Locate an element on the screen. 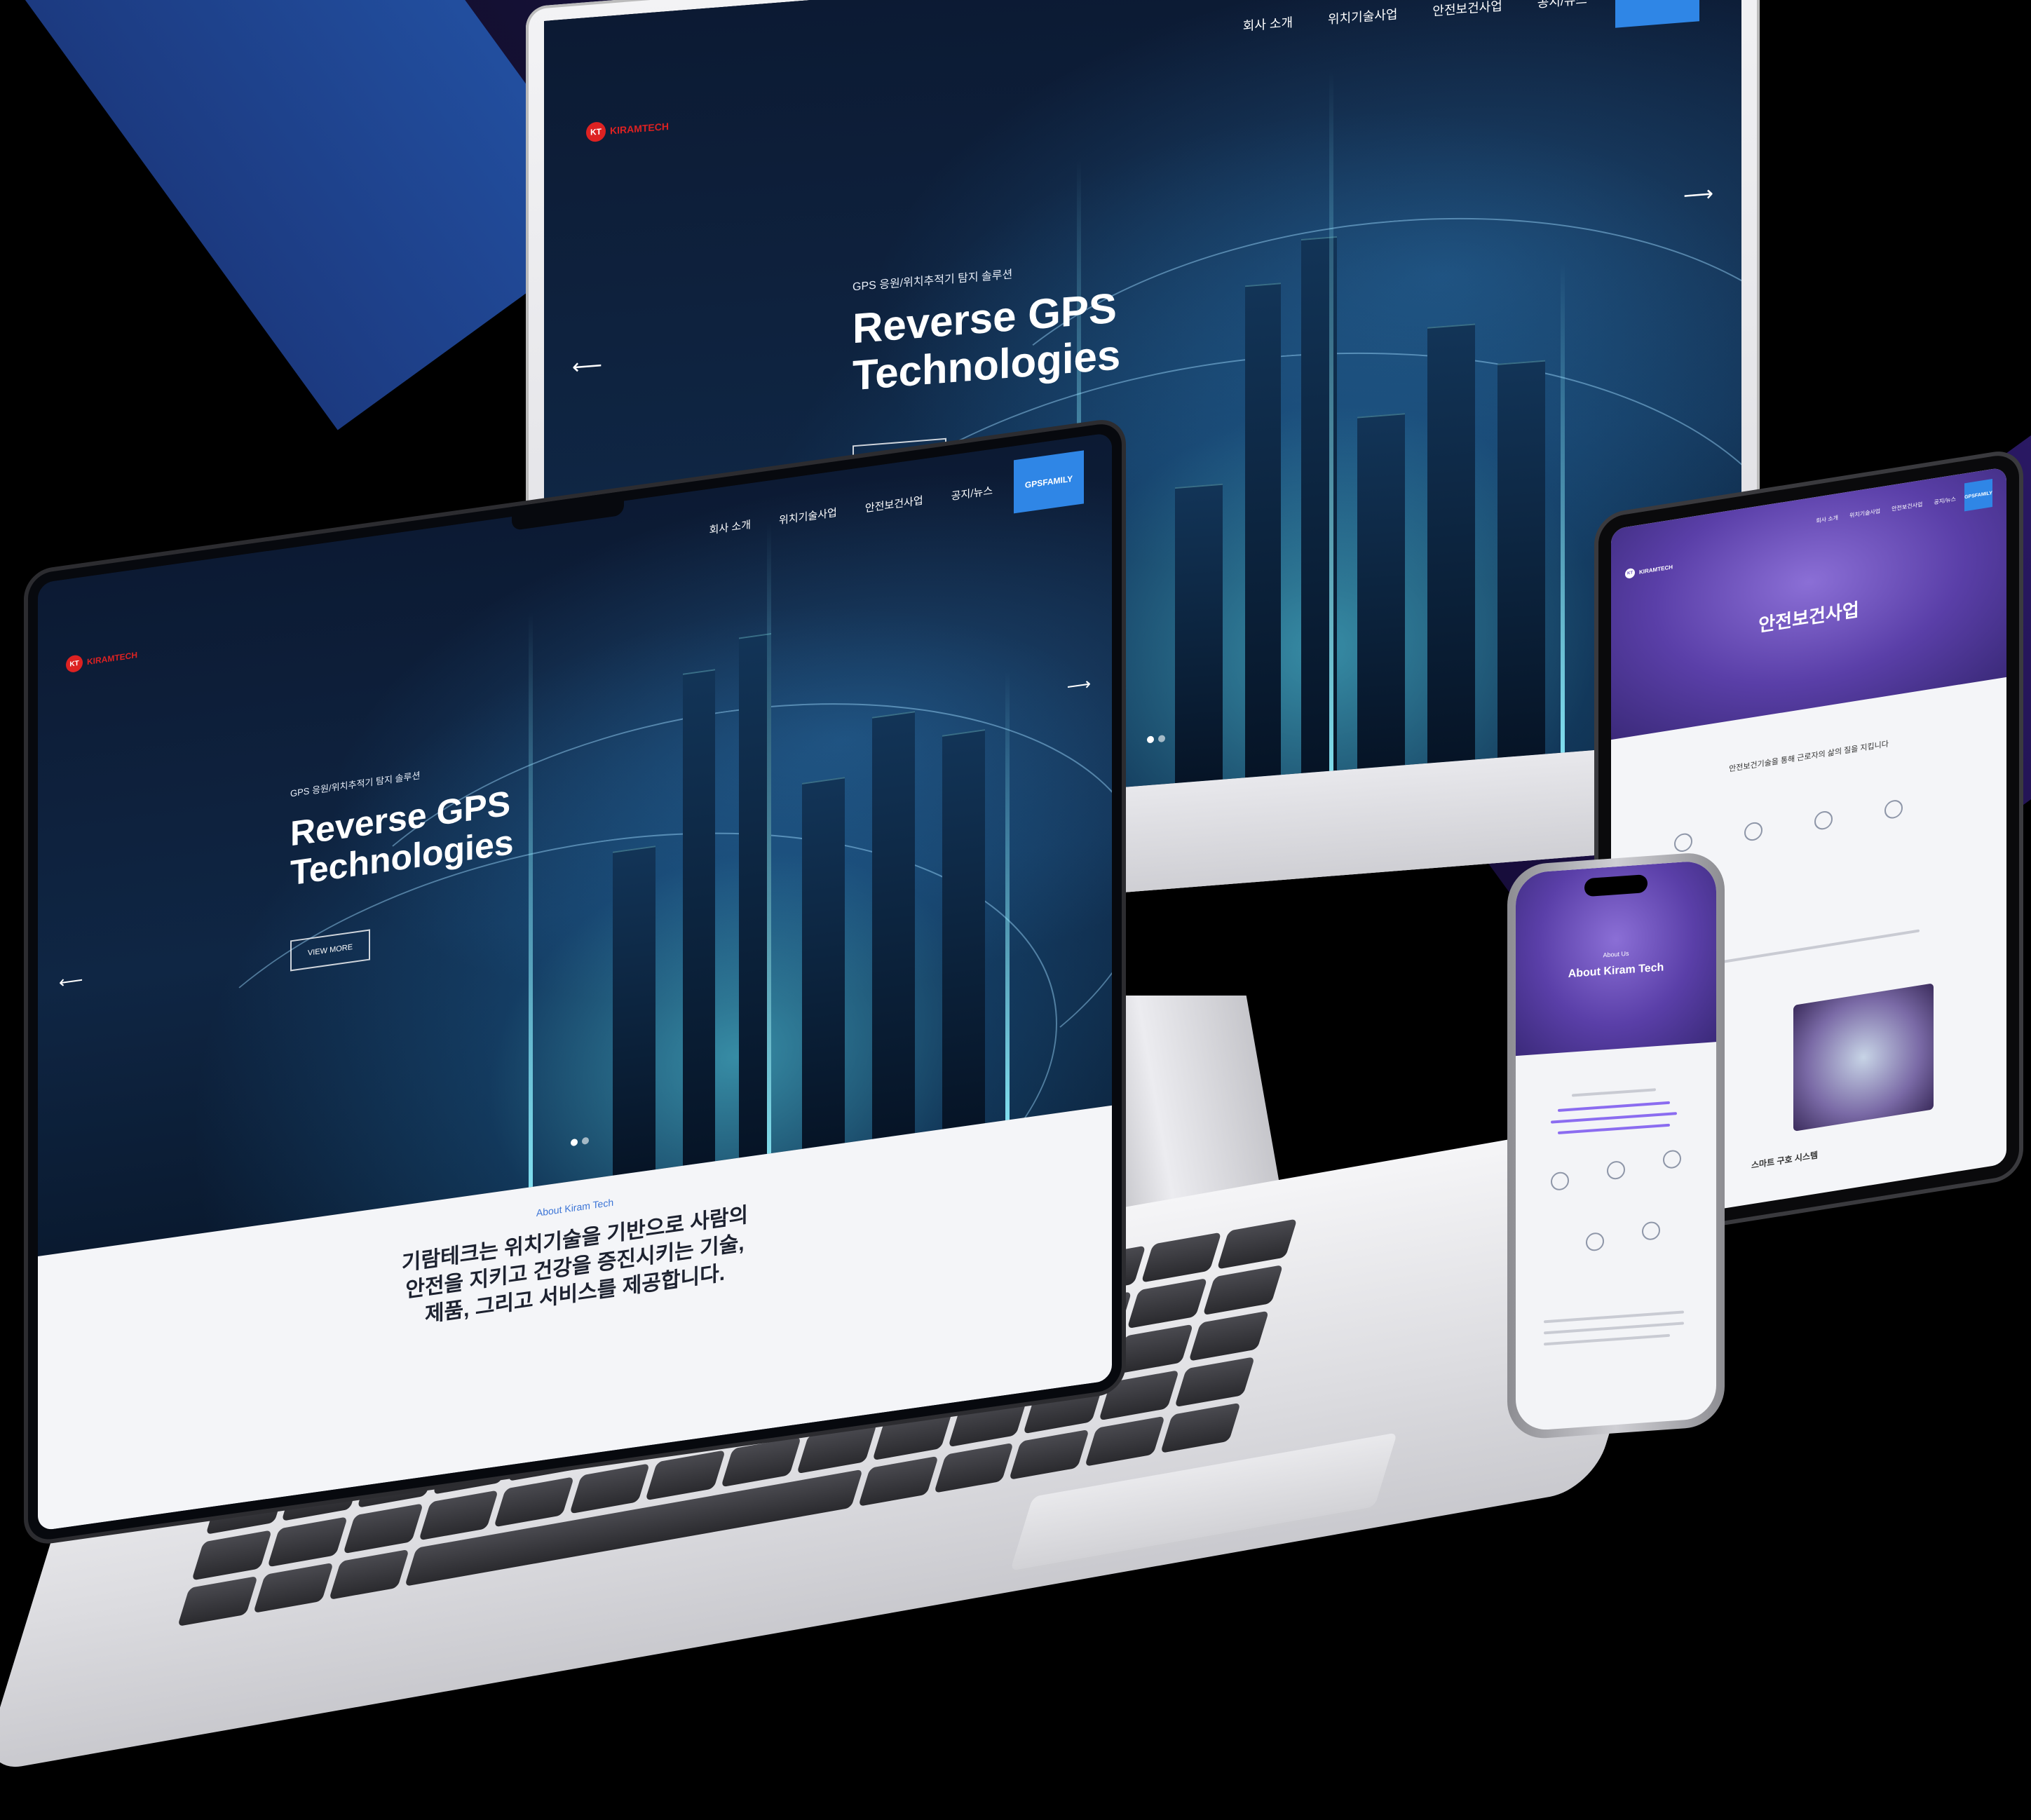 The height and width of the screenshot is (1820, 2031). tablet-nav: 회사 소개 위치기술사업 안전보건사업 공지/뉴스 GPSFAMILY is located at coordinates (1904, 506).